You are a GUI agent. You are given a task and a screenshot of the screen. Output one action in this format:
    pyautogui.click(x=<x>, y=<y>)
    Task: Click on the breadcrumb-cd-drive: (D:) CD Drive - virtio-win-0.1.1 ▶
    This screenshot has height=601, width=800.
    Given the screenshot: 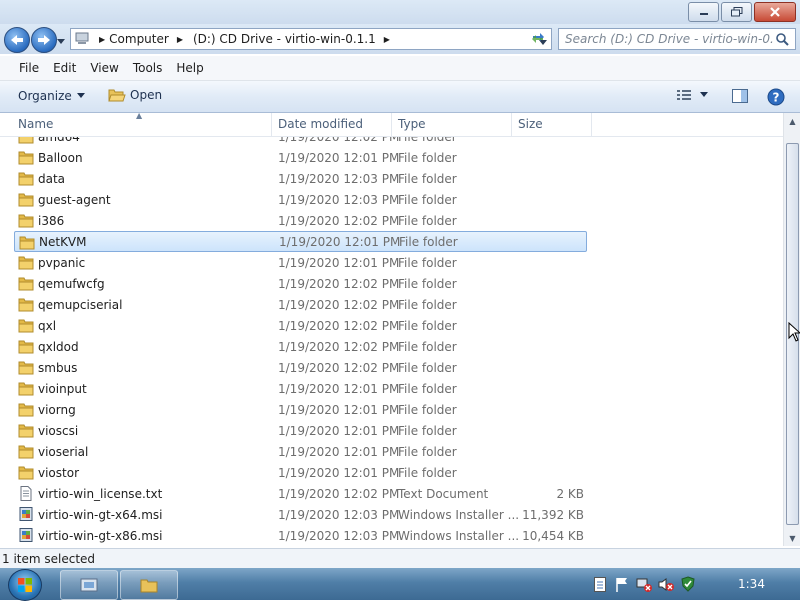 What is the action you would take?
    pyautogui.click(x=292, y=39)
    